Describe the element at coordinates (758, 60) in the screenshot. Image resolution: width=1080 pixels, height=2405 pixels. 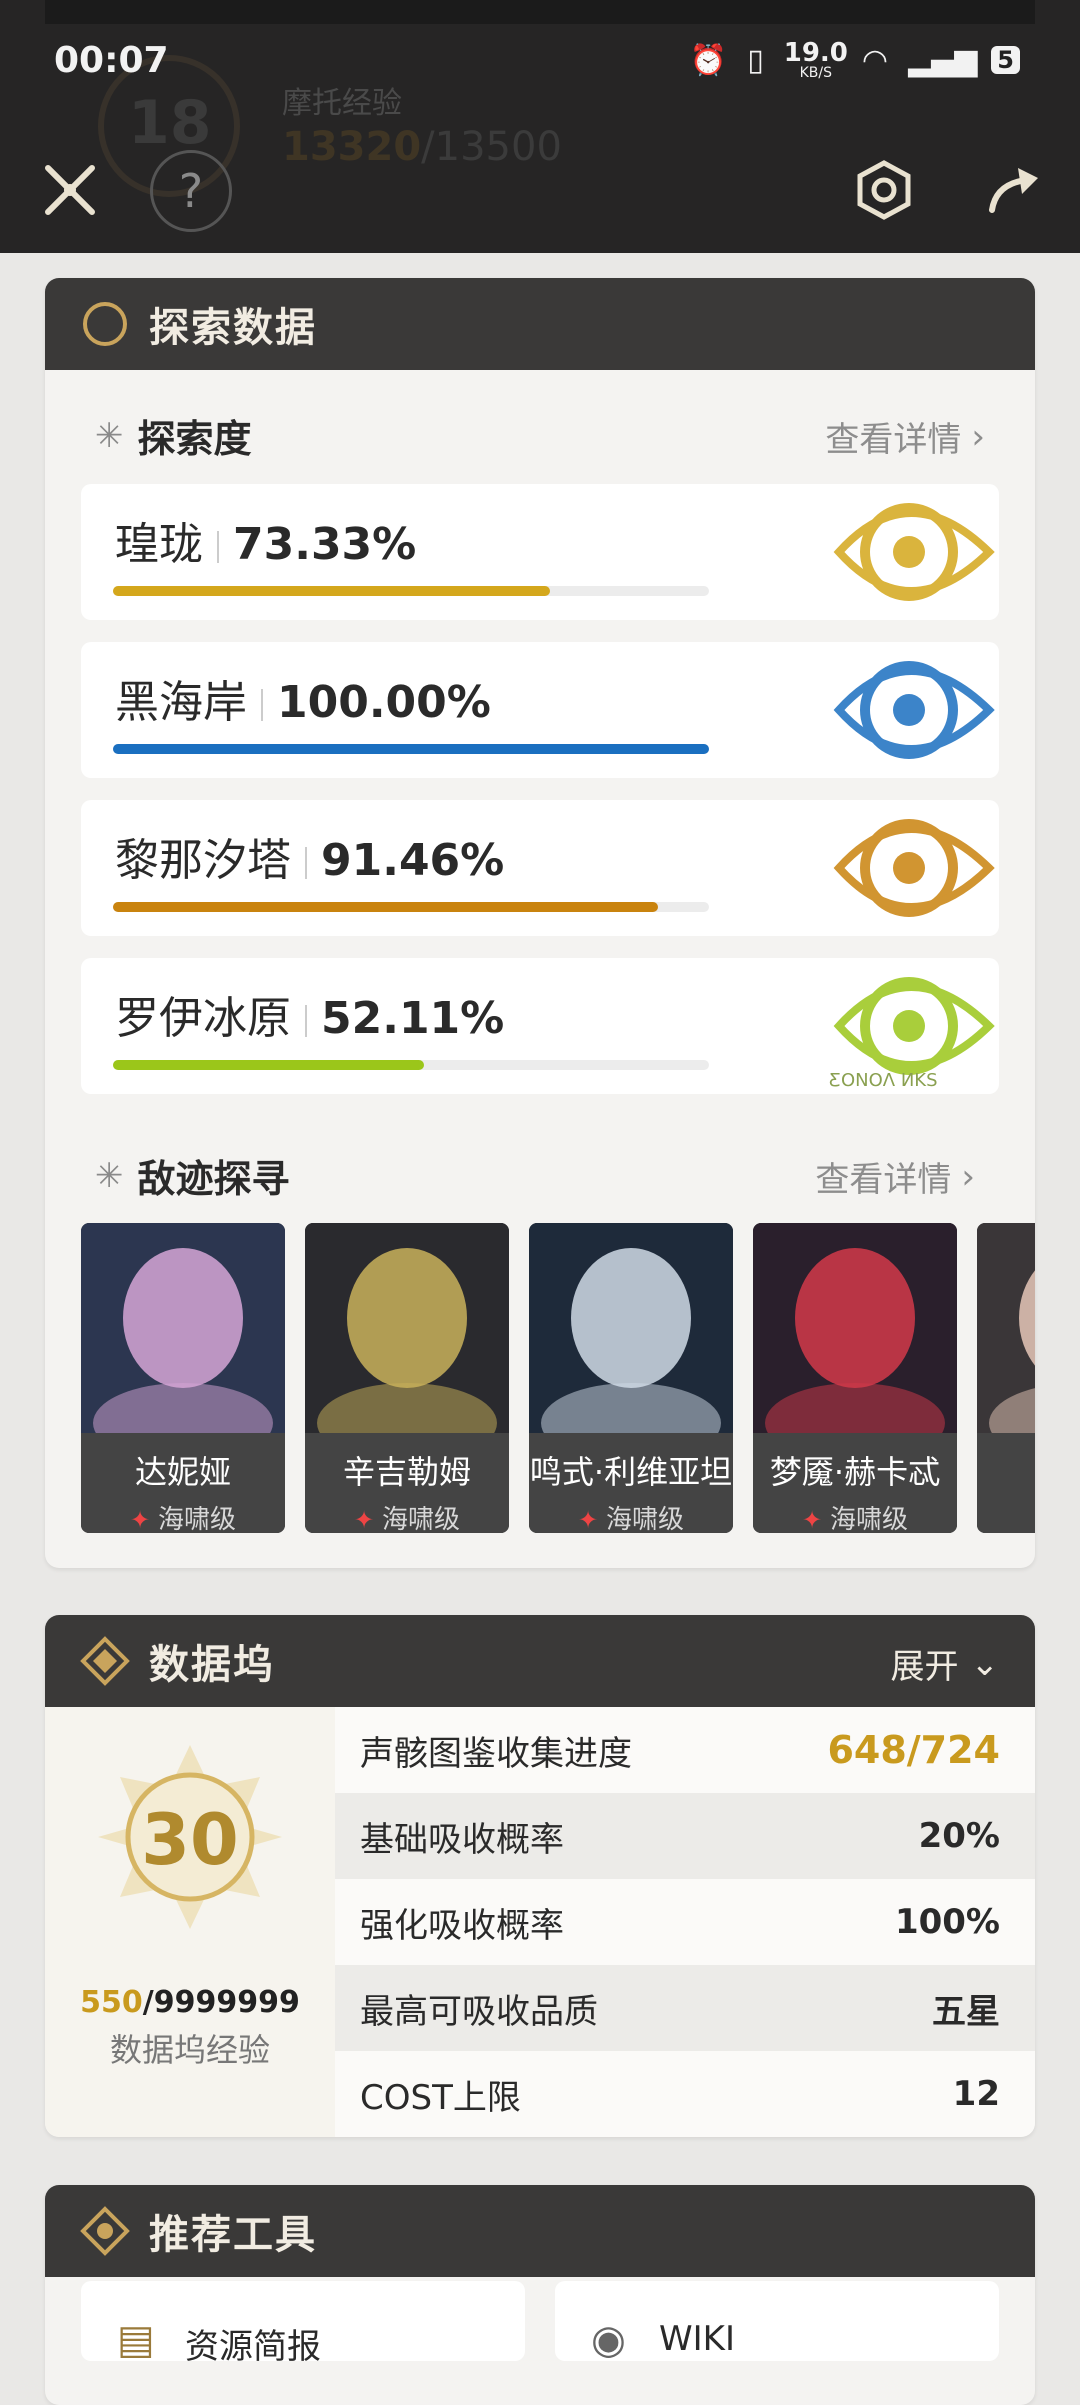
I see `vibrate-icon: ▯` at that location.